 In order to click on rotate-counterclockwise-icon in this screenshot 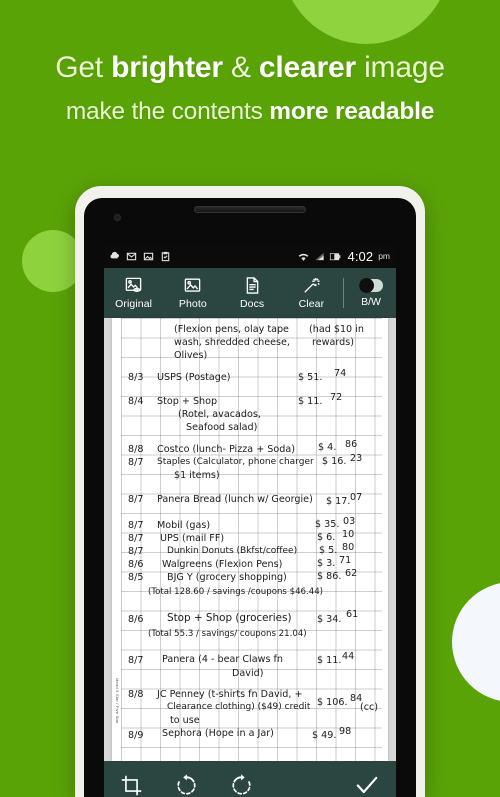, I will do `click(186, 784)`.